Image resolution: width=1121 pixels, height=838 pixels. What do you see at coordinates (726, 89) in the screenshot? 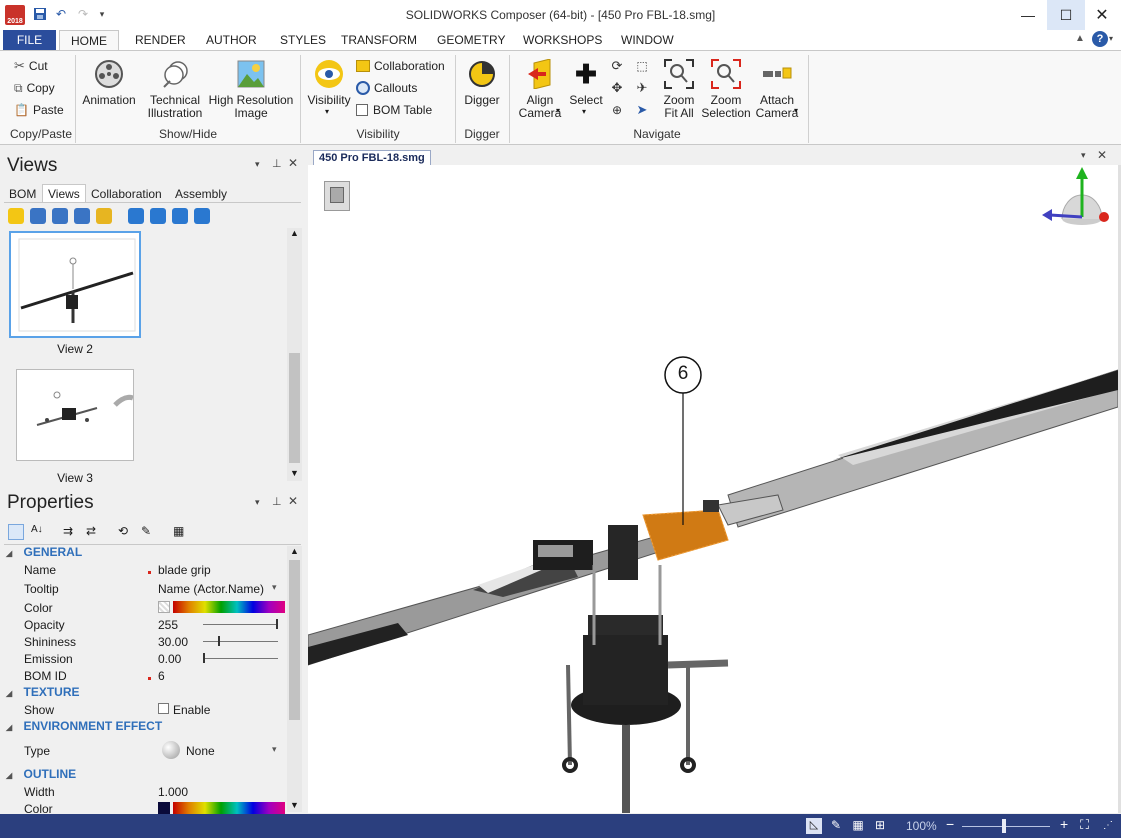
I see `zoom-selection-button: Zoom Selection` at bounding box center [726, 89].